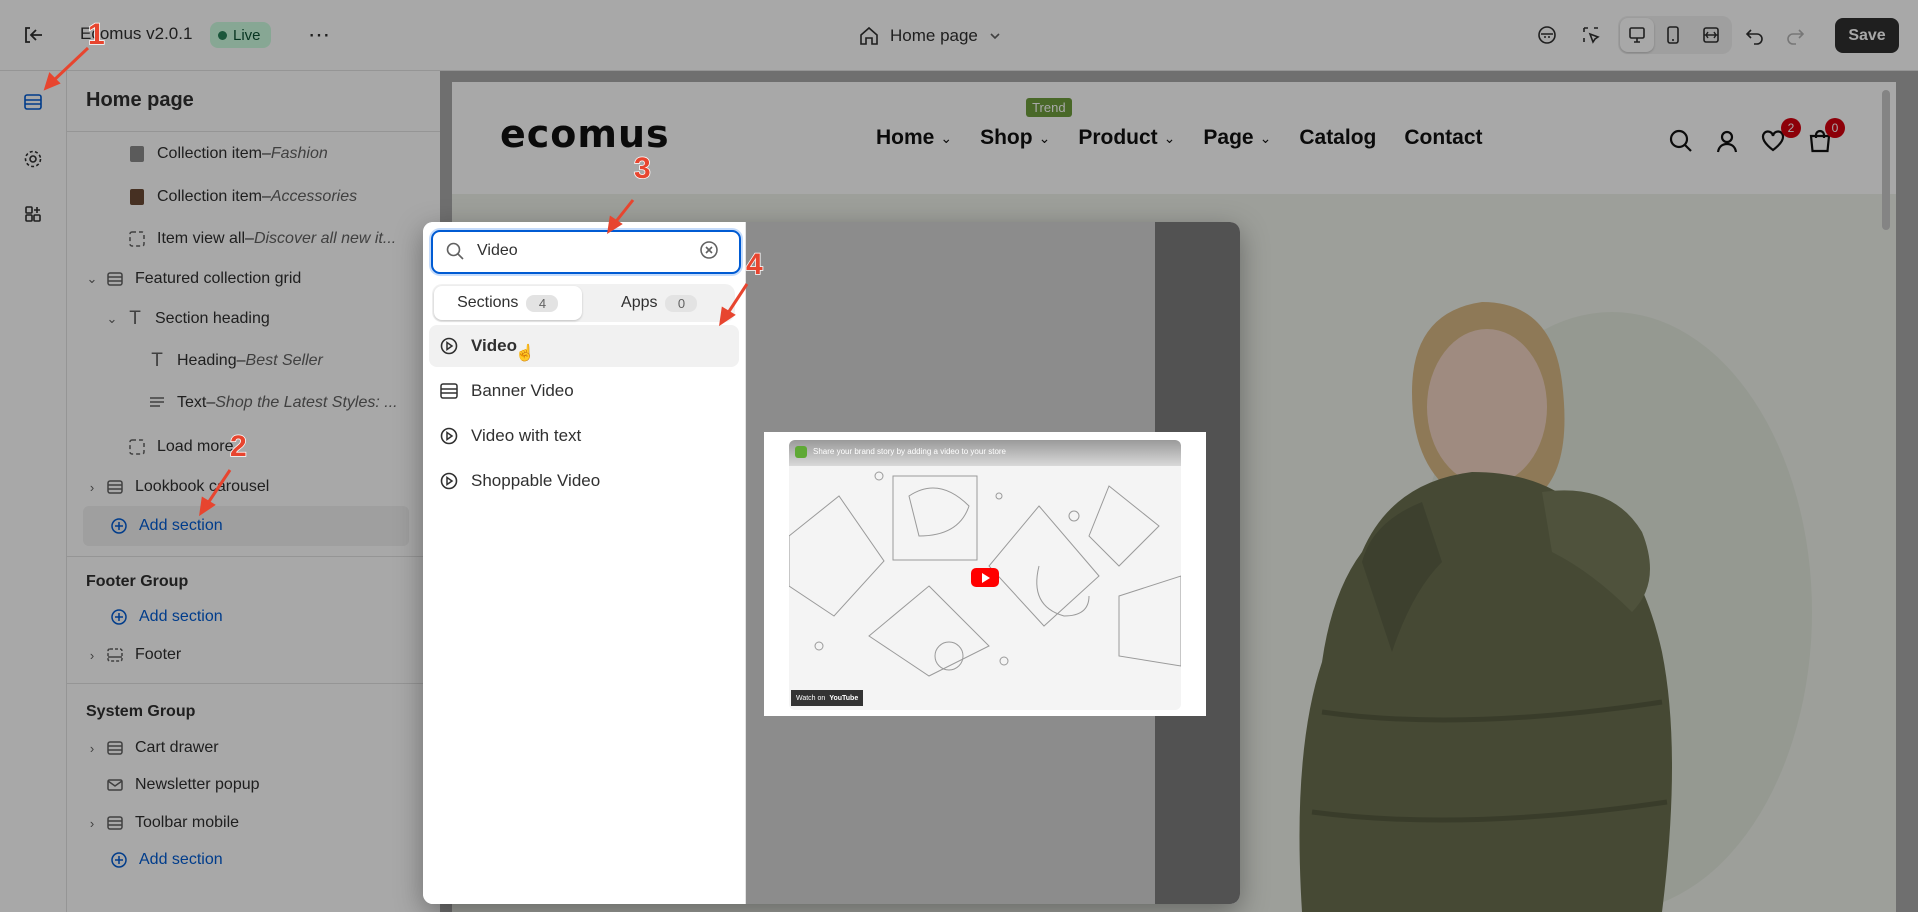 This screenshot has height=912, width=1918. I want to click on tab-label: Sections, so click(488, 302).